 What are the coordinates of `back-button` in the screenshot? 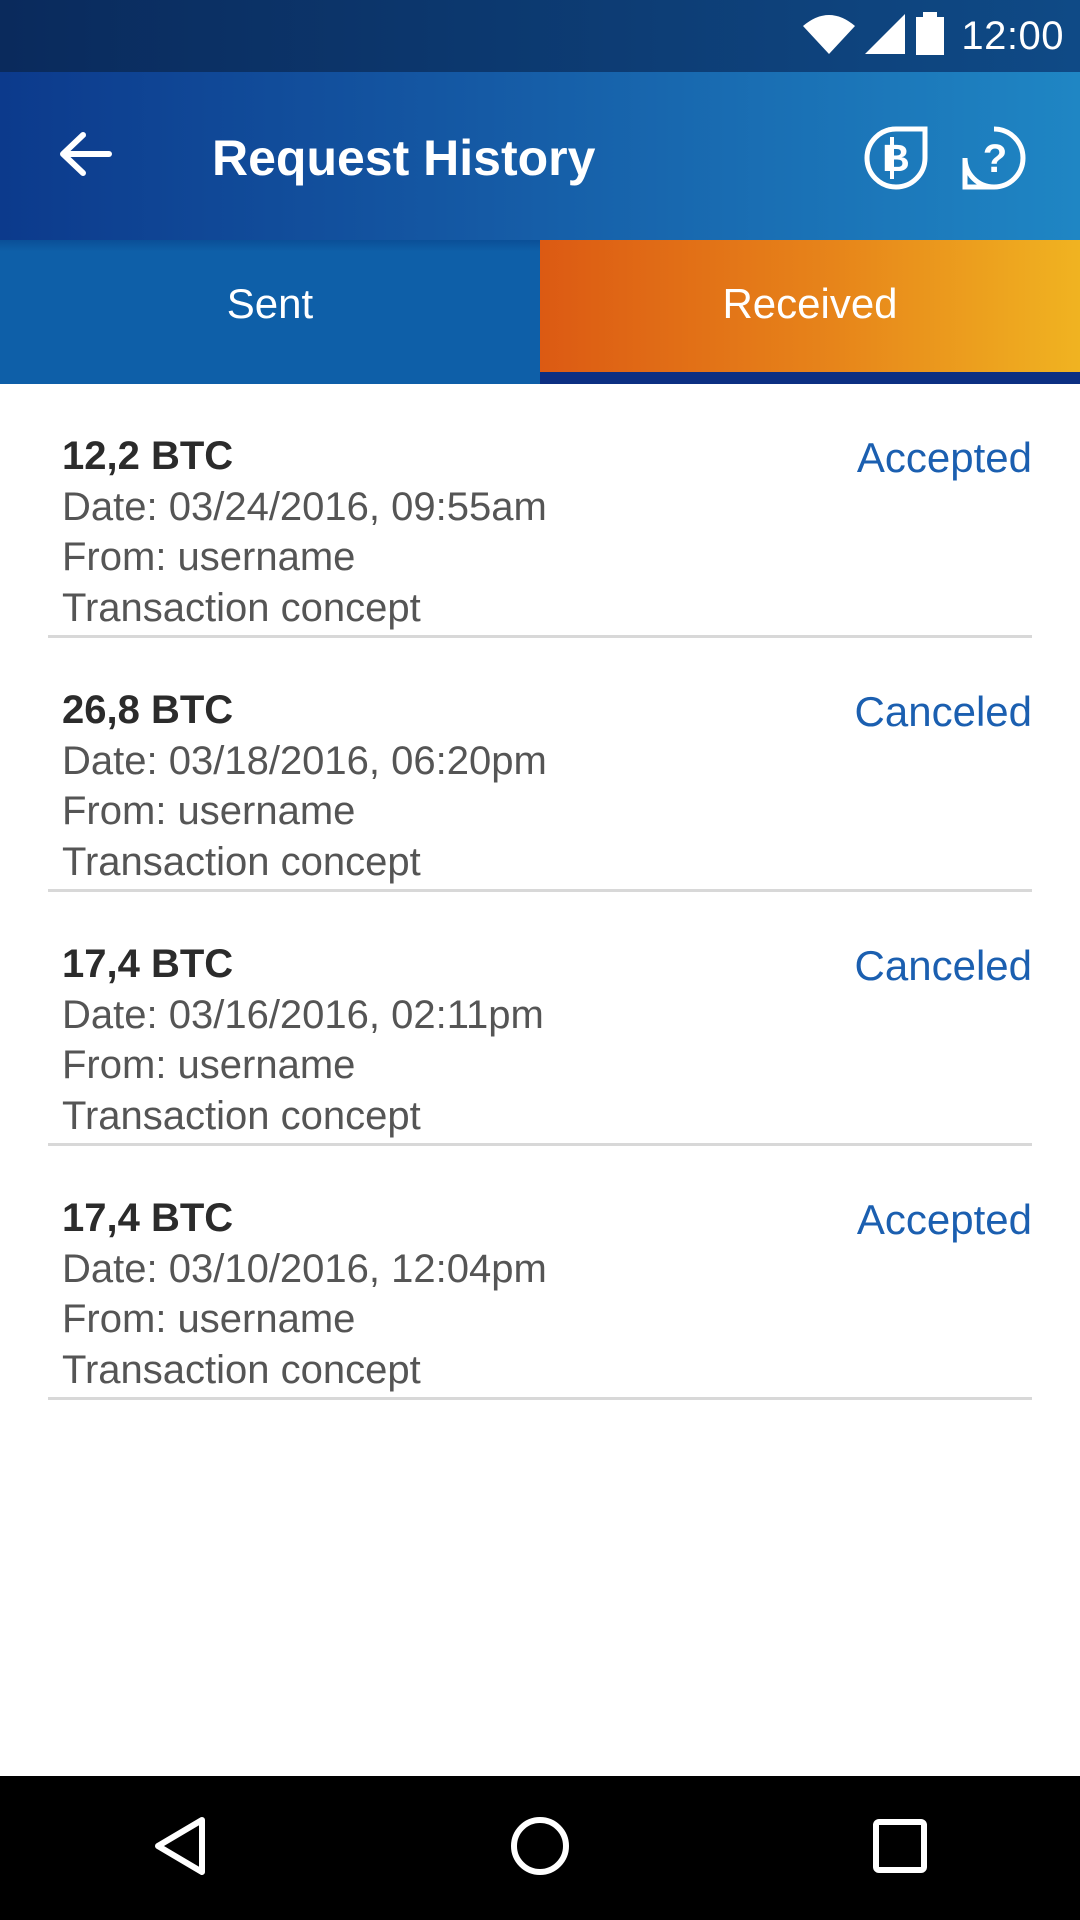 It's located at (85, 156).